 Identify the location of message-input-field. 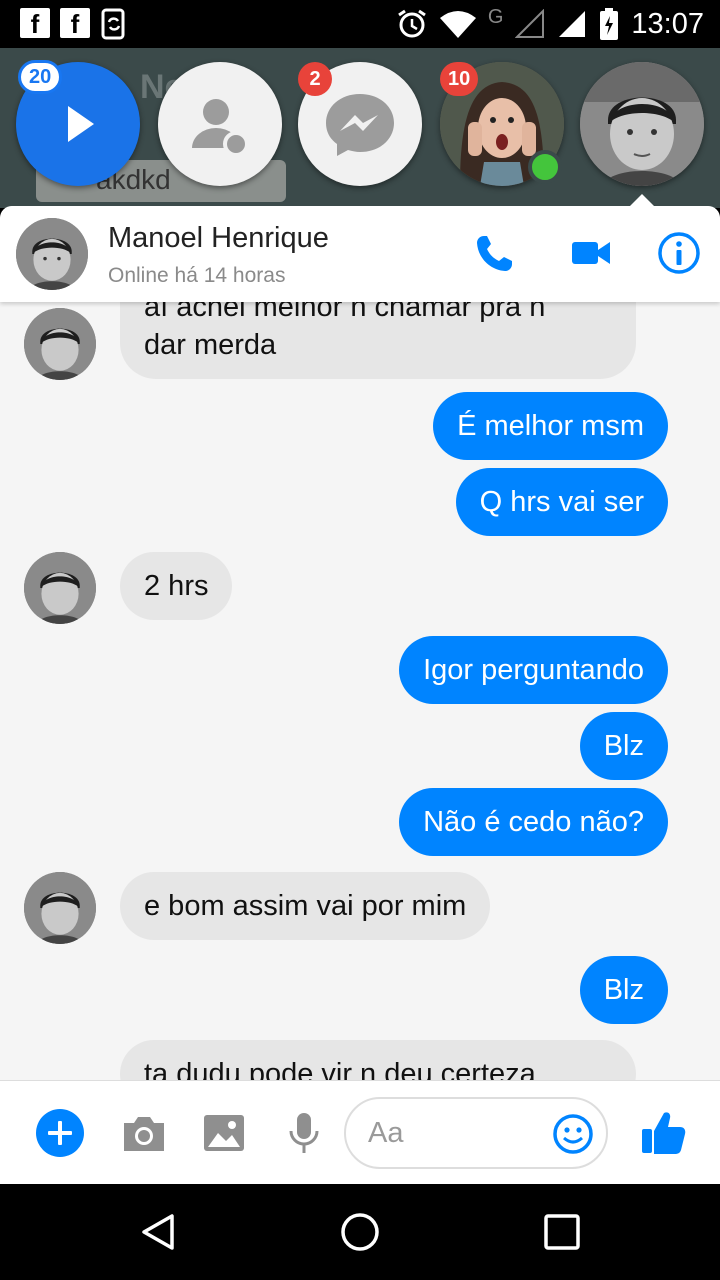
(476, 1133).